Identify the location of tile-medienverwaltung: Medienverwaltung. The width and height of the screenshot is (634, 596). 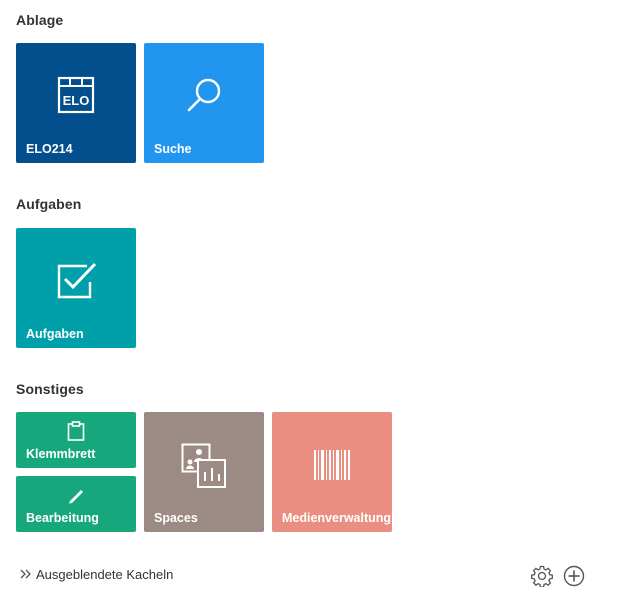
(332, 472).